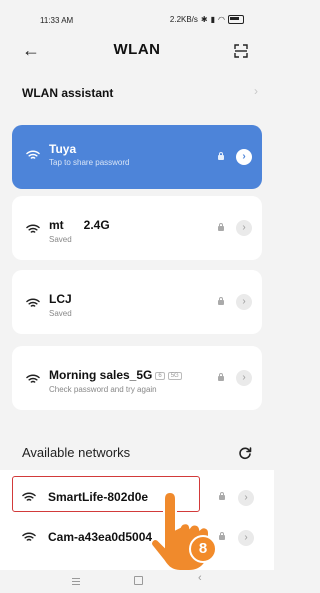 The width and height of the screenshot is (320, 593). I want to click on available-network-row: Cam-a43ea0d5004 ›, so click(137, 538).